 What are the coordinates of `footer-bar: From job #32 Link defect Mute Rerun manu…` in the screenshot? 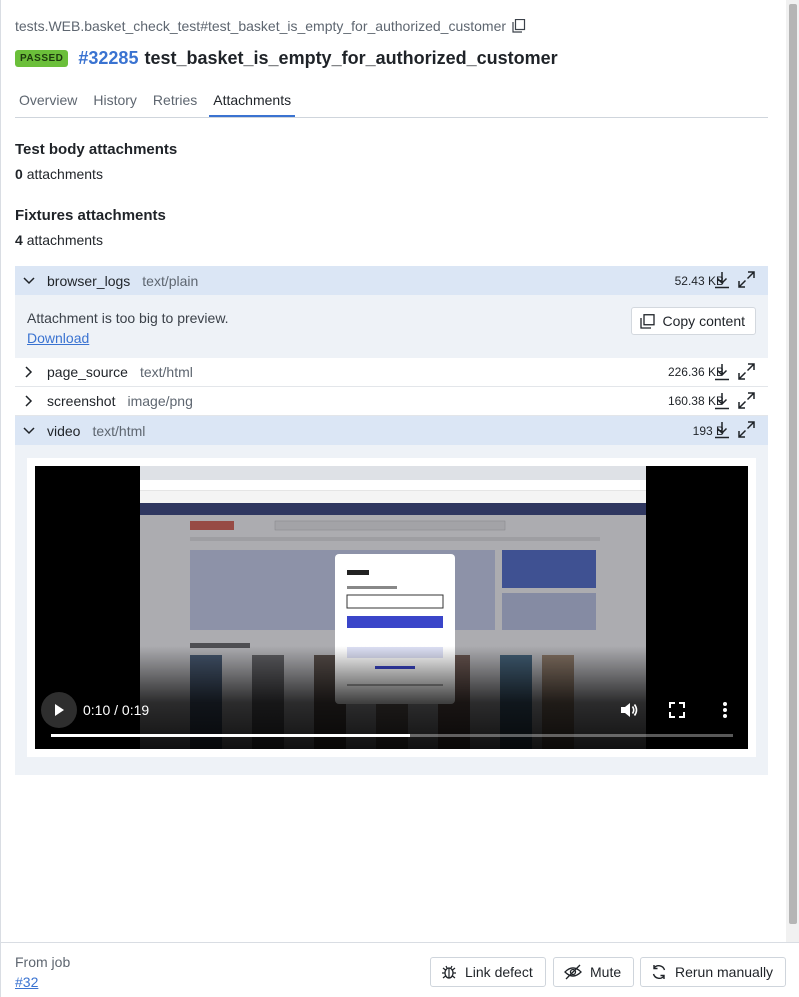 It's located at (400, 969).